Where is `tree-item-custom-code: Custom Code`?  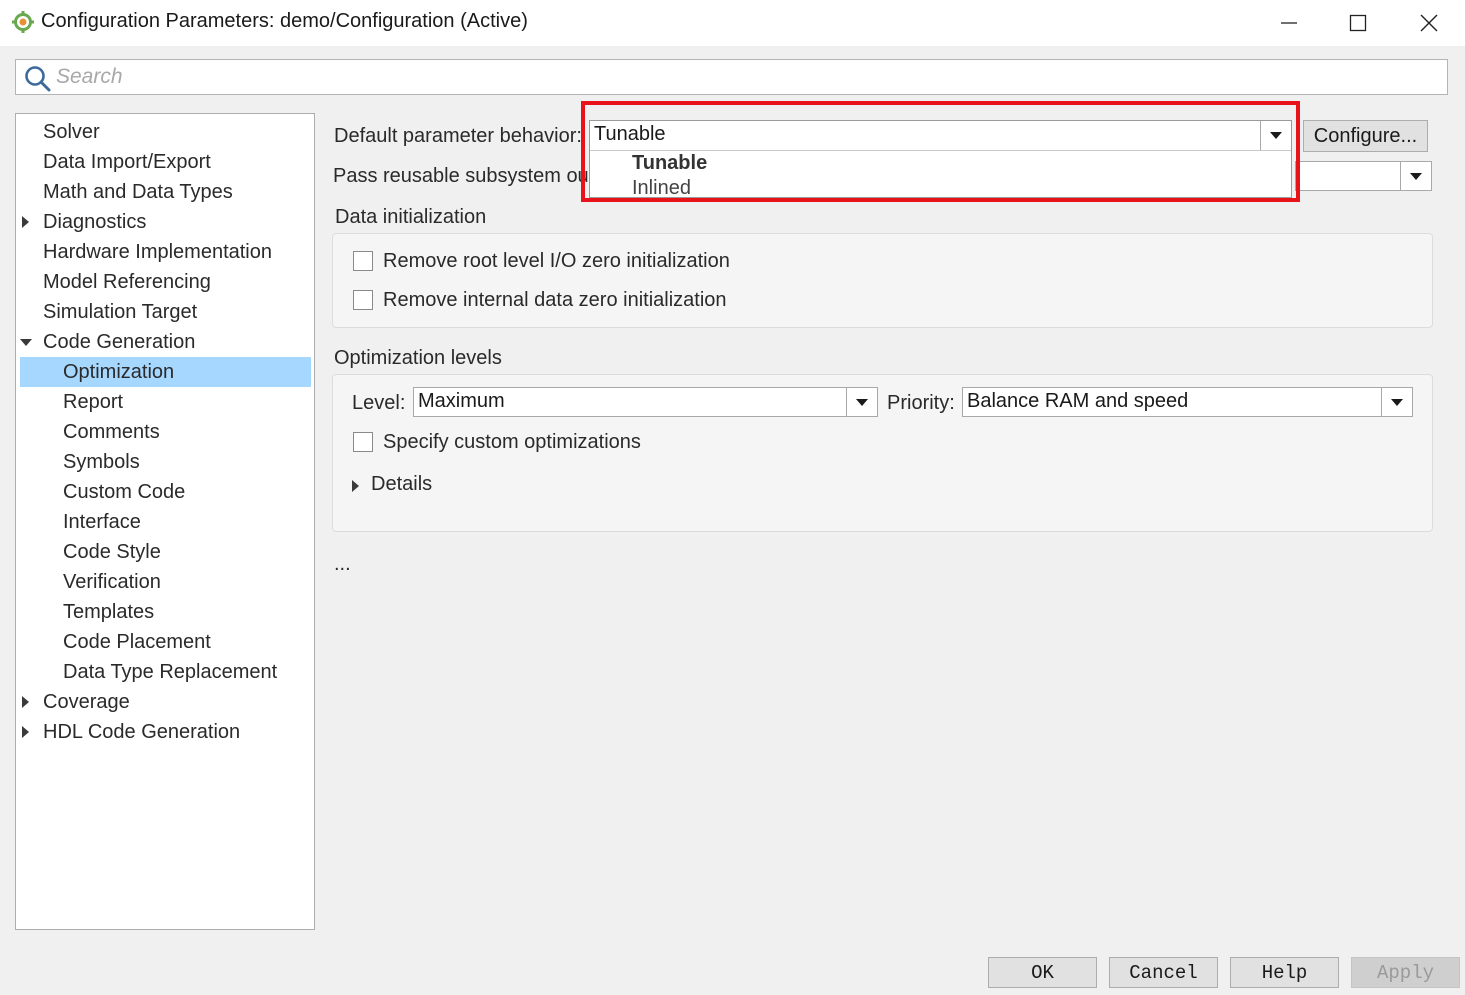
tree-item-custom-code: Custom Code is located at coordinates (164, 492).